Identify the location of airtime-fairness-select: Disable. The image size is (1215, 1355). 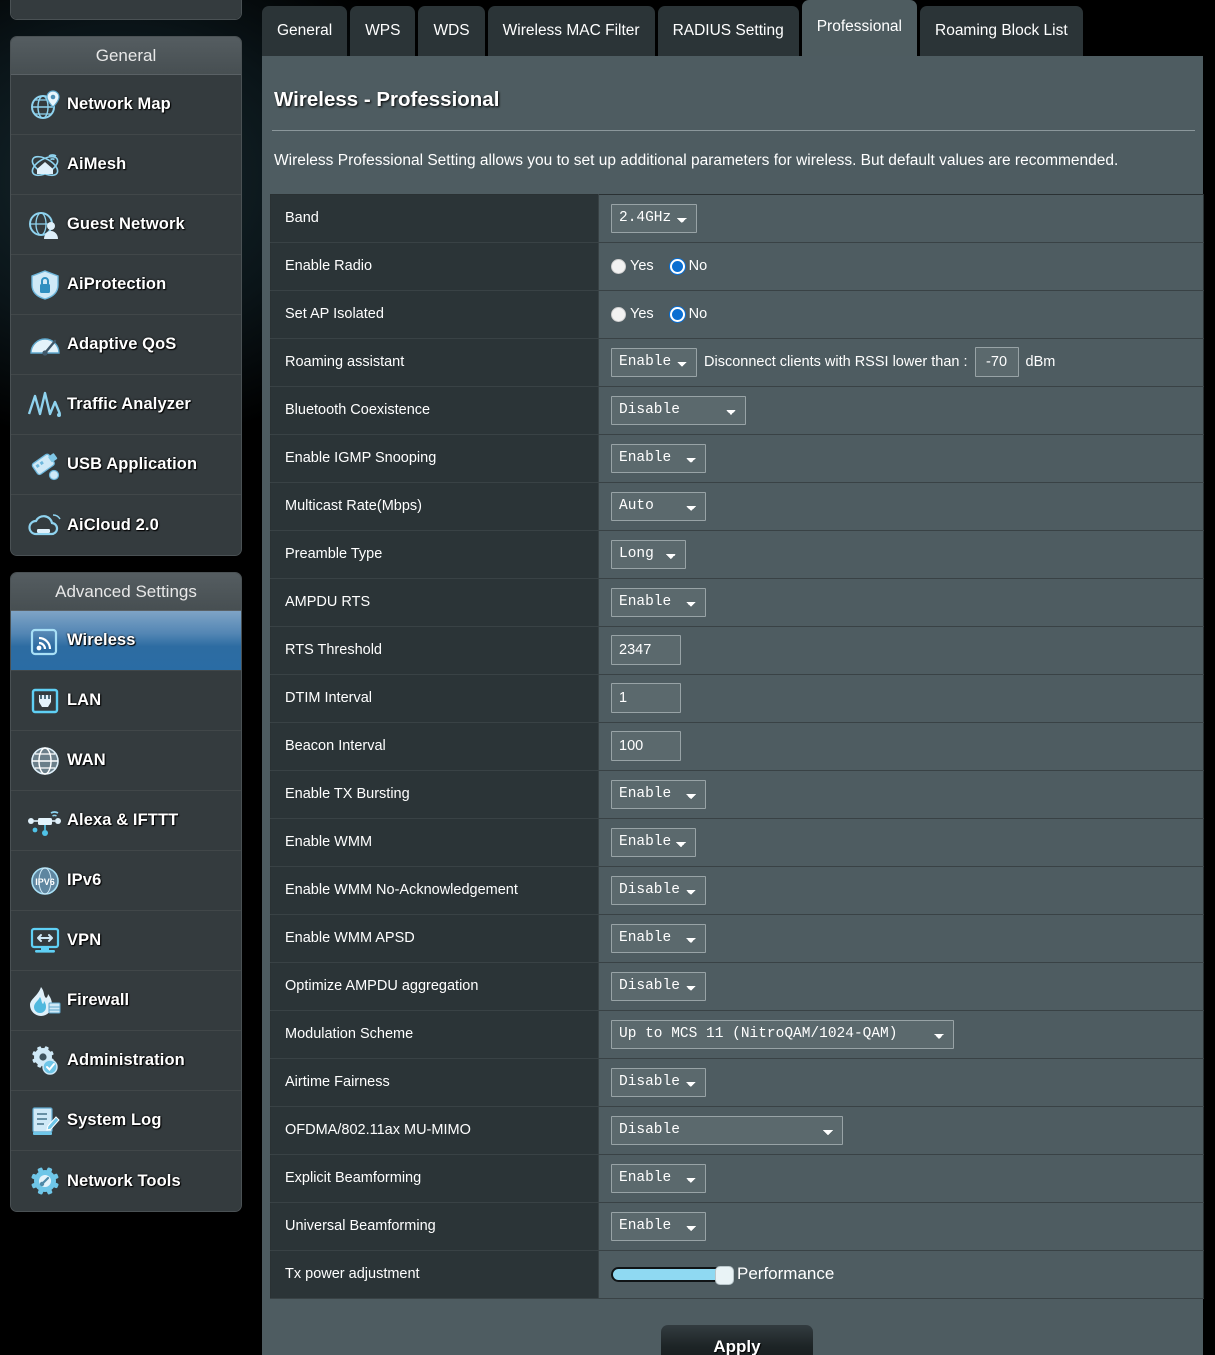
(658, 1082).